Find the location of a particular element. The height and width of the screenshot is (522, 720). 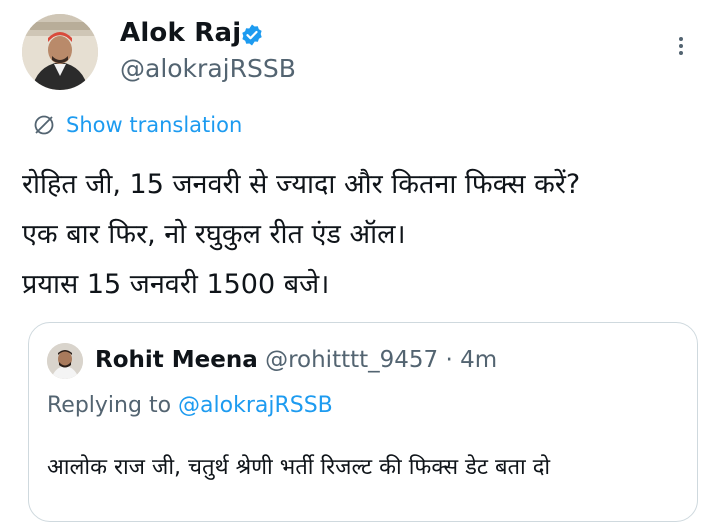

show-translation-label: Show translation is located at coordinates (154, 125).